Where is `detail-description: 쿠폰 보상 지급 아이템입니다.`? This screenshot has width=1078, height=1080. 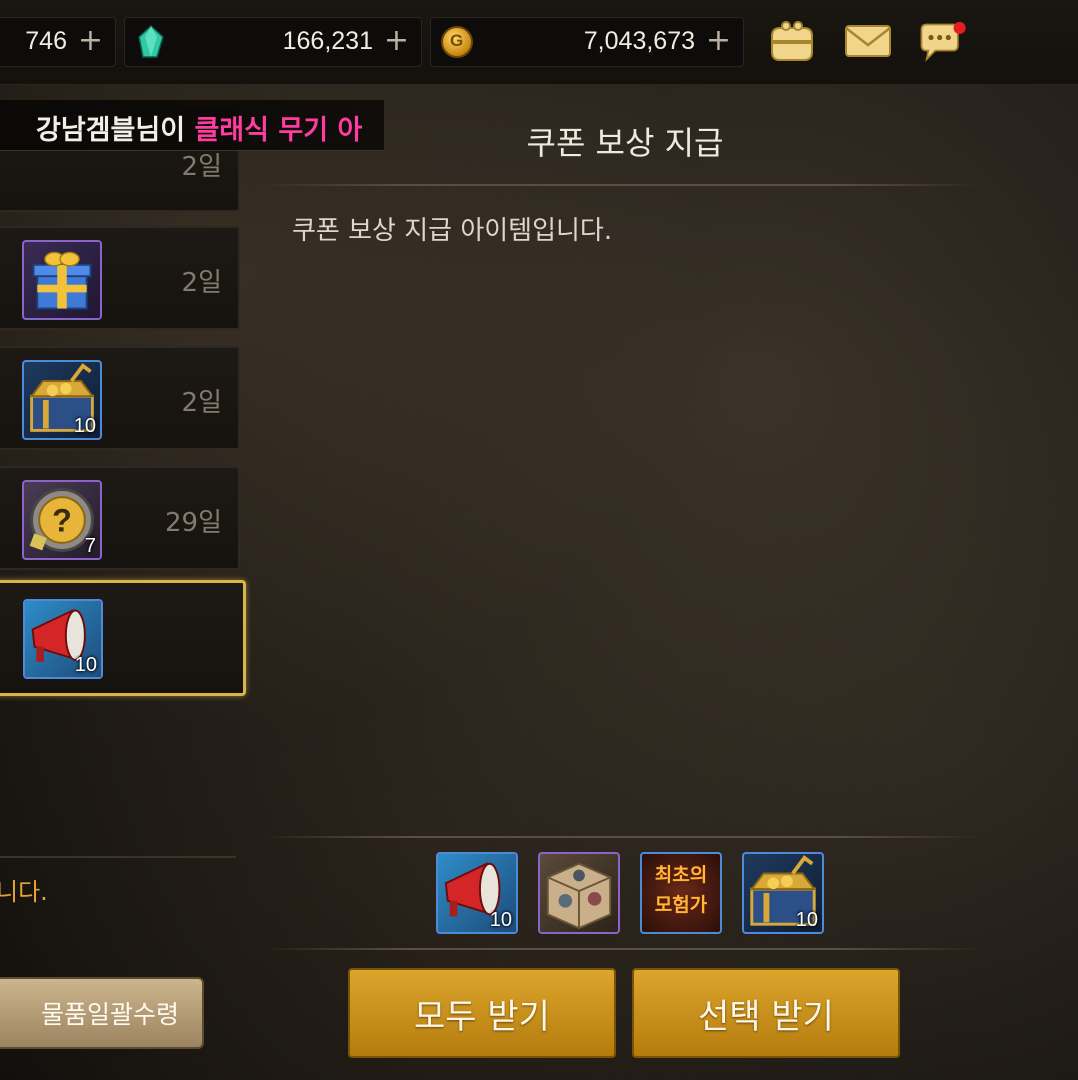
detail-description: 쿠폰 보상 지급 아이템입니다. is located at coordinates (452, 231).